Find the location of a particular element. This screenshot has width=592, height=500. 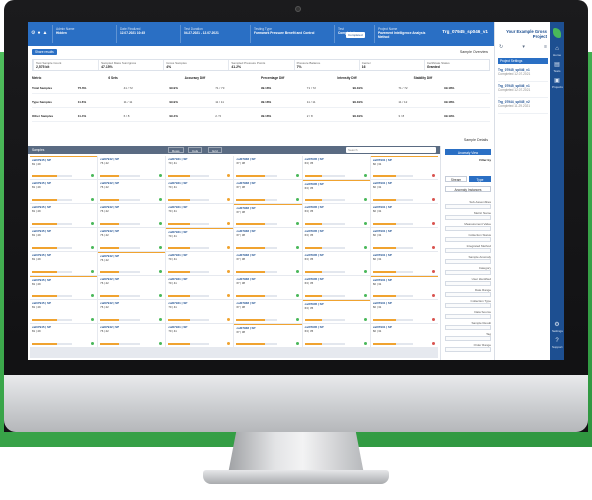

sidebar-item-projects: ▣ Projects is located at coordinates (557, 84).